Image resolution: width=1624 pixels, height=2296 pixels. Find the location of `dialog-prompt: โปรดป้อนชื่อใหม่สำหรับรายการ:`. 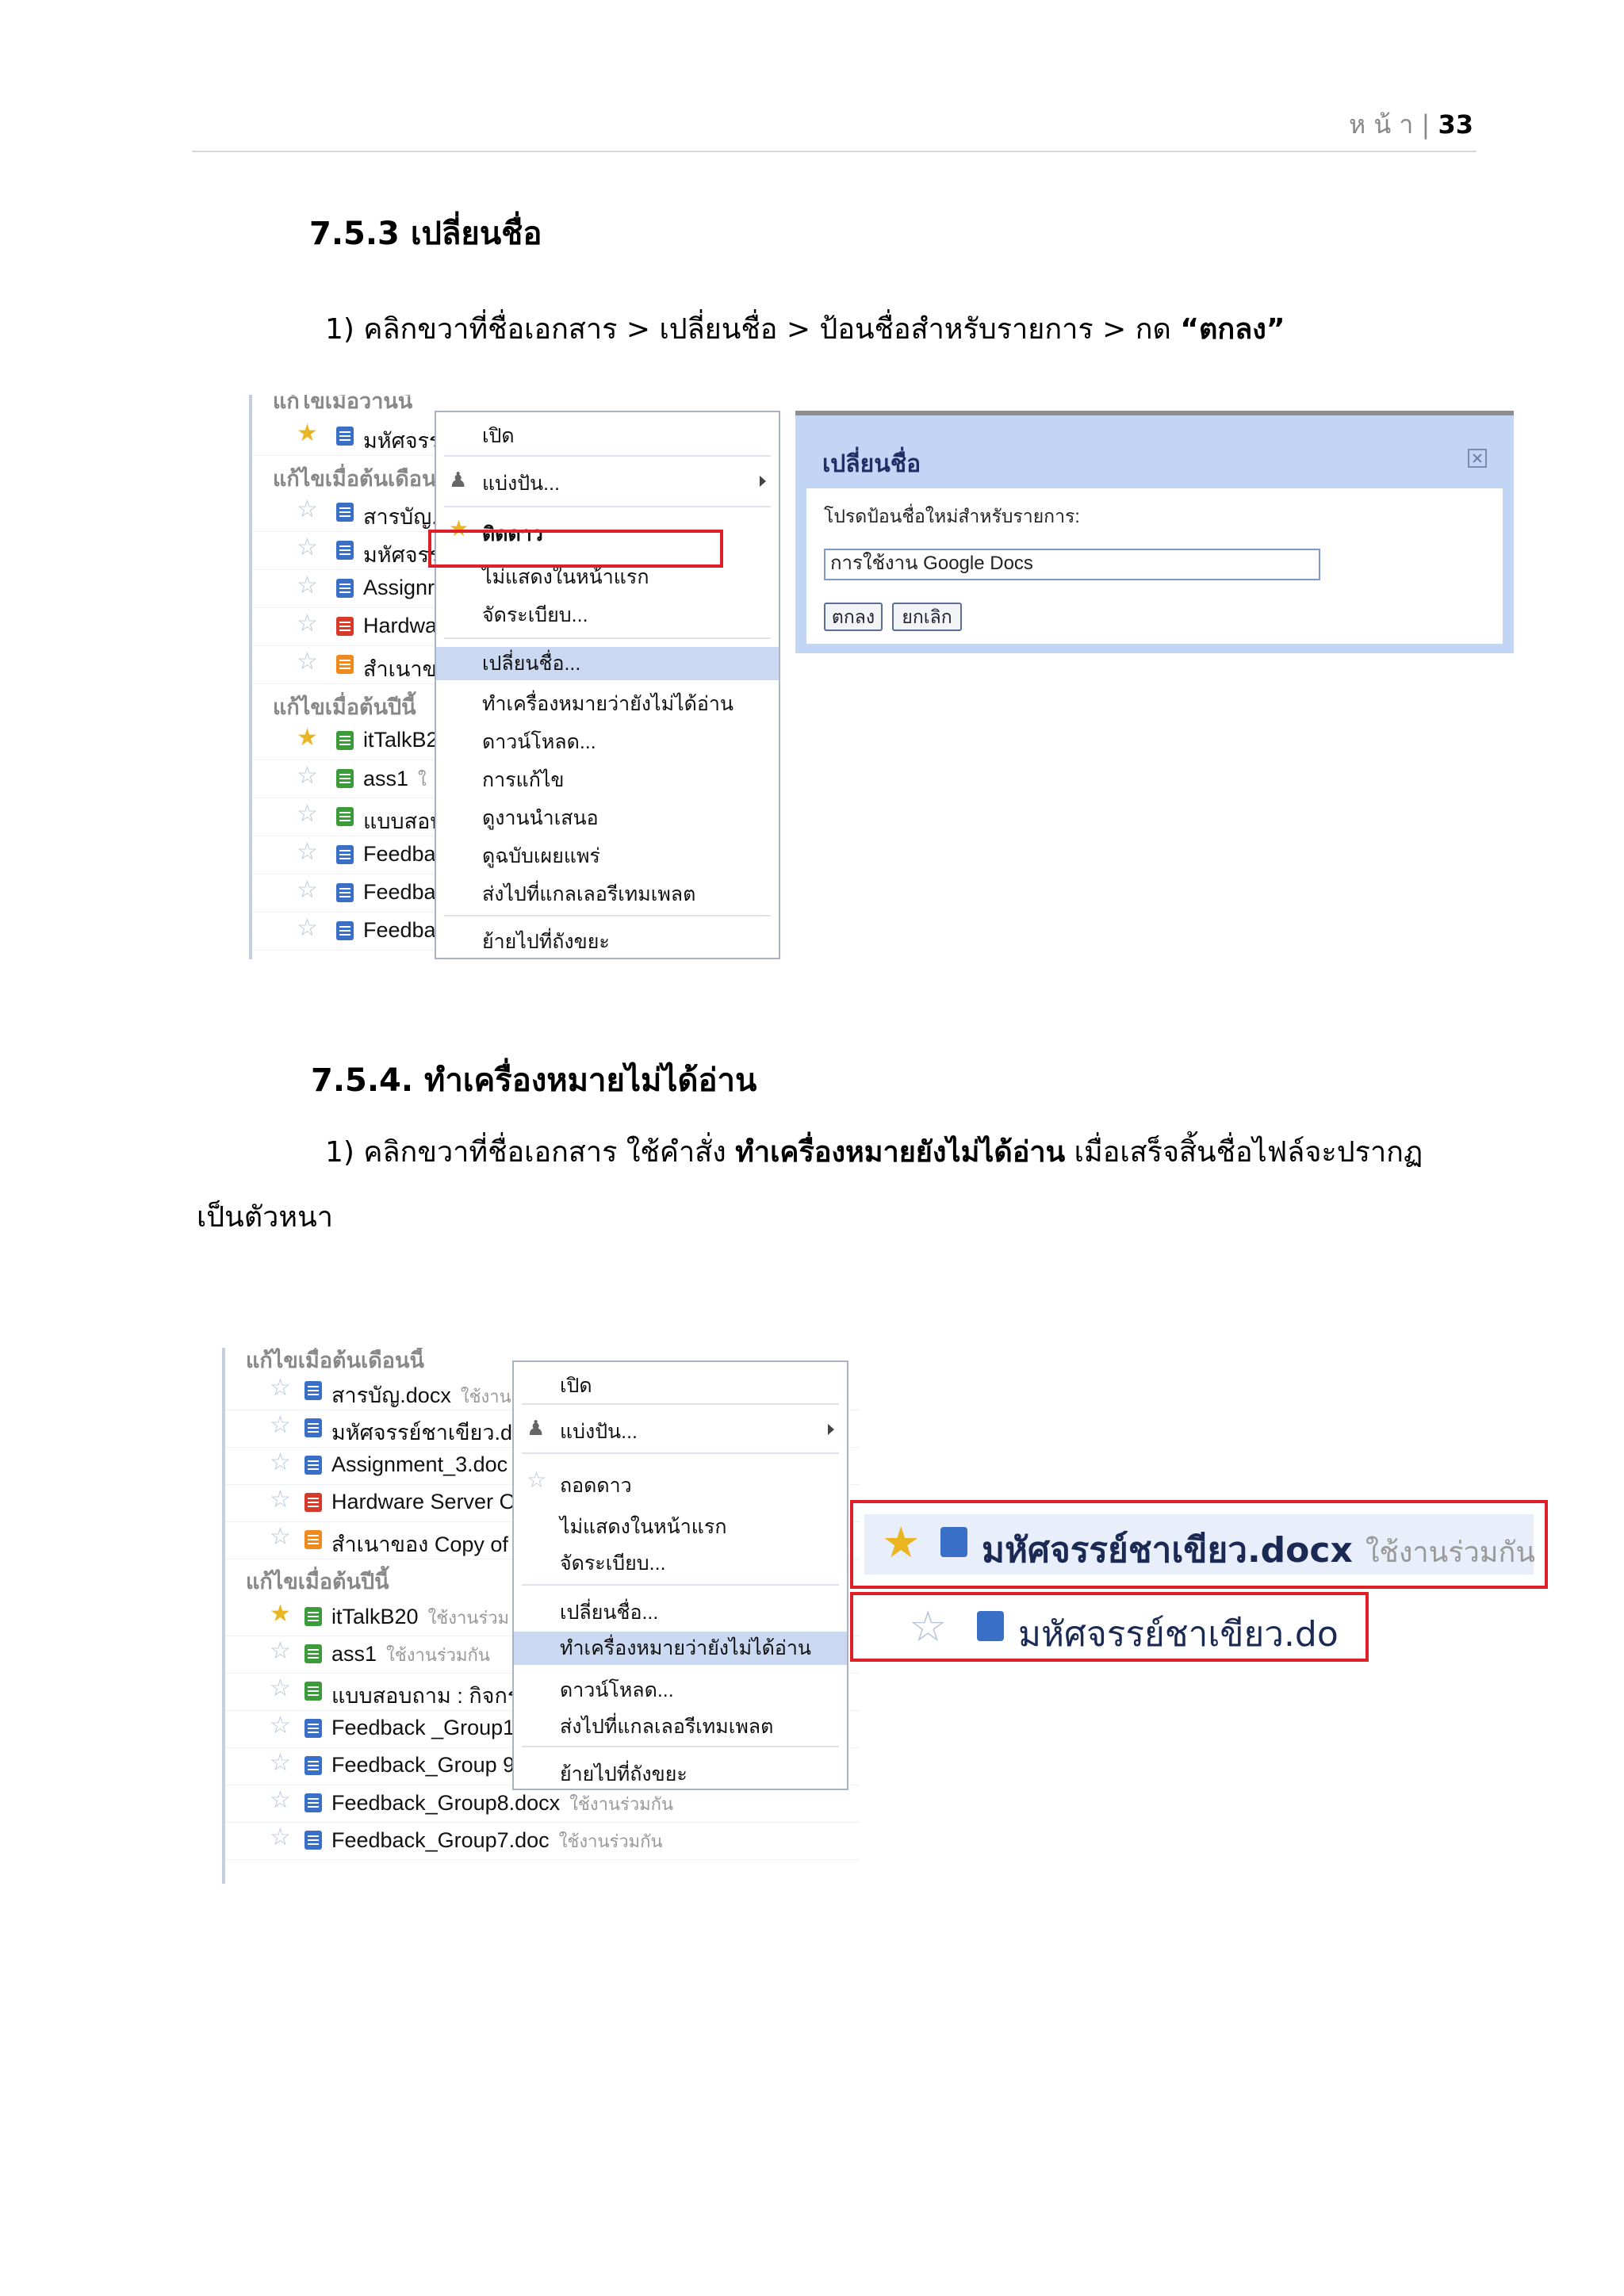

dialog-prompt: โปรดป้อนชื่อใหม่สำหรับรายการ: is located at coordinates (952, 516).